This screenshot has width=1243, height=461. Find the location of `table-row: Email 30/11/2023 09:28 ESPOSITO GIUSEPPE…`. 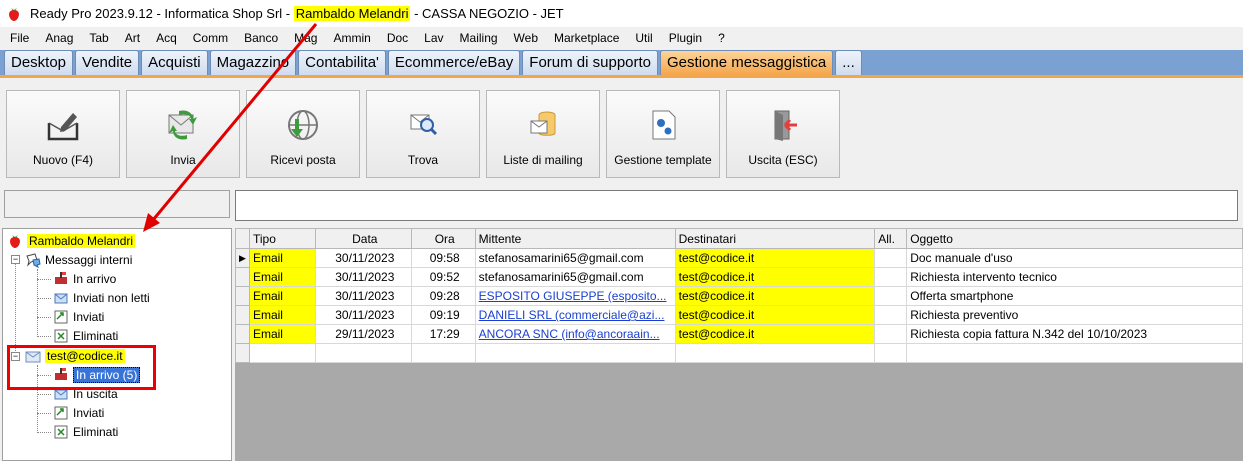

table-row: Email 30/11/2023 09:28 ESPOSITO GIUSEPPE… is located at coordinates (739, 296).